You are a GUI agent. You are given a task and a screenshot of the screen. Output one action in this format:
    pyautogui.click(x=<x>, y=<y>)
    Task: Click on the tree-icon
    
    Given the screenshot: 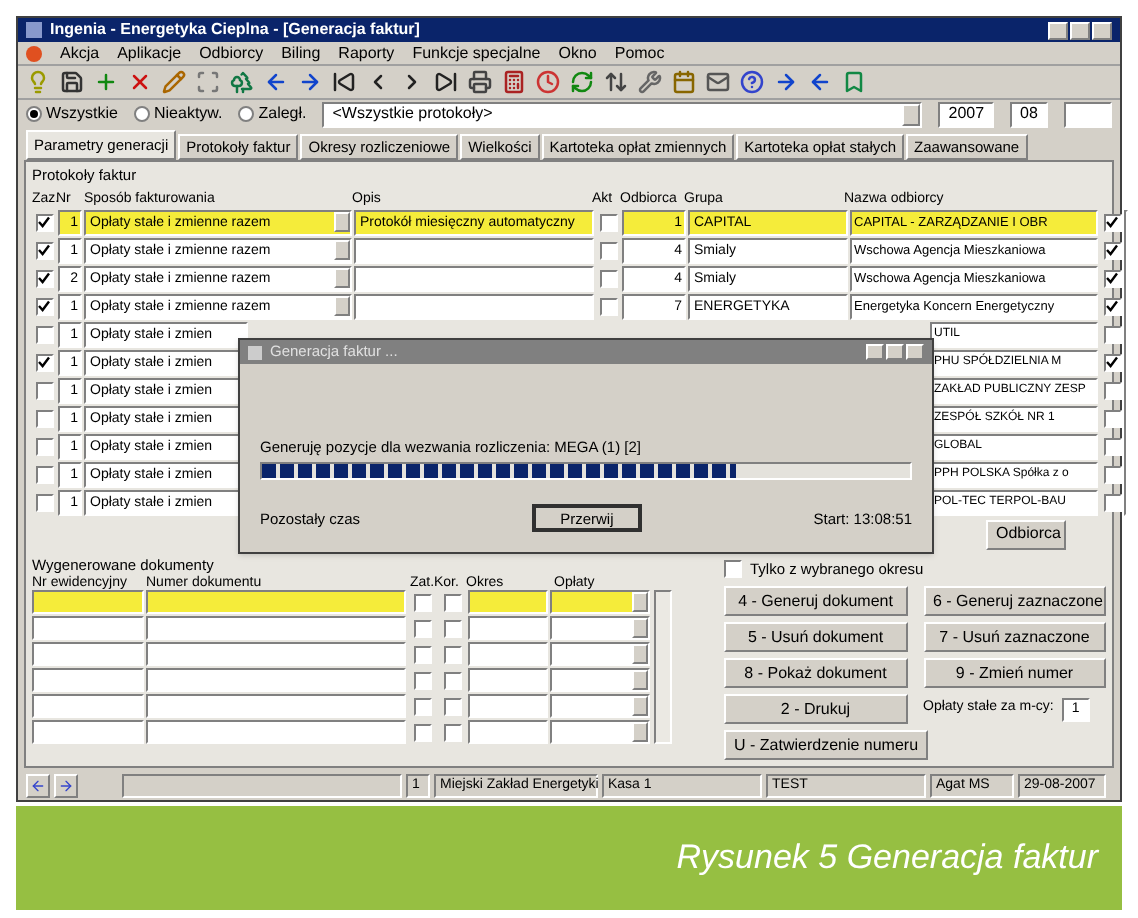 What is the action you would take?
    pyautogui.click(x=242, y=81)
    